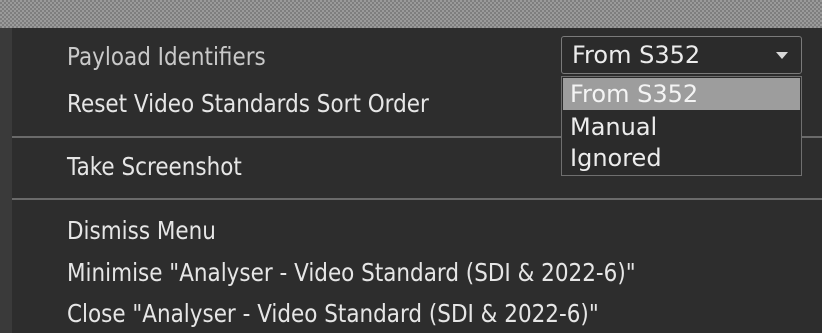 This screenshot has width=822, height=333. I want to click on window-edge, so click(6, 180).